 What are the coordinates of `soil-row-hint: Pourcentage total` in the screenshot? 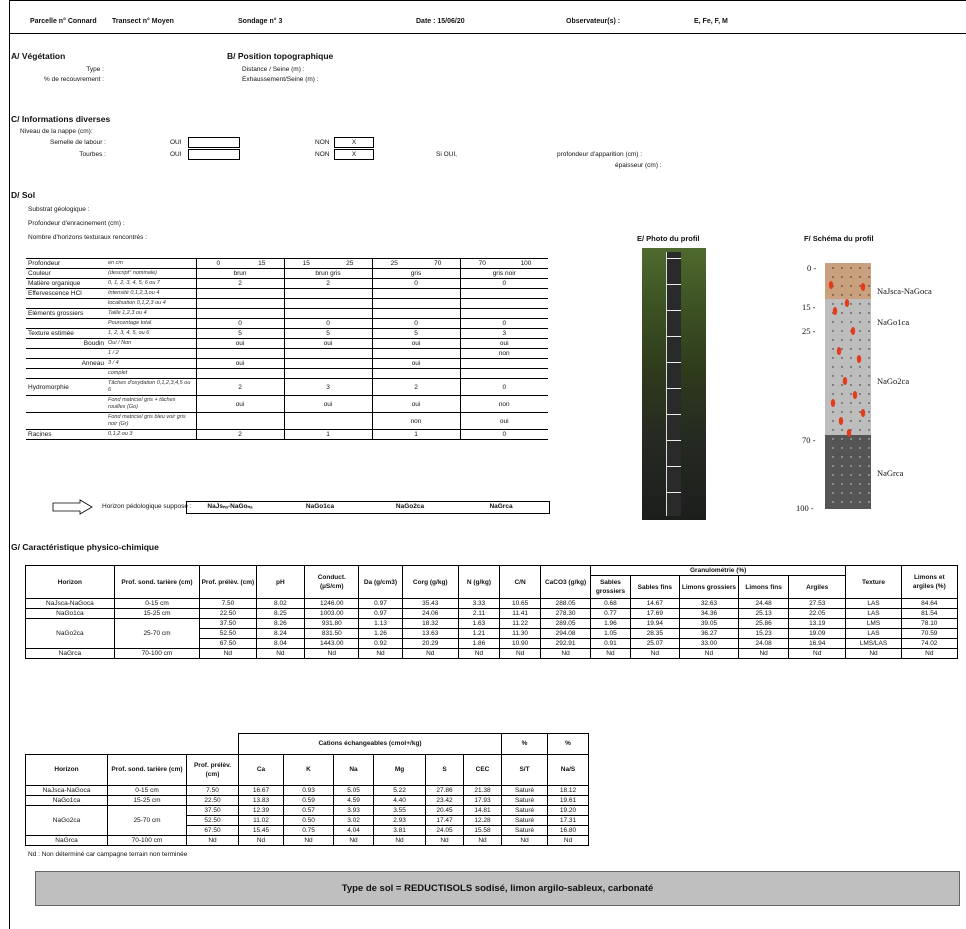 It's located at (151, 323).